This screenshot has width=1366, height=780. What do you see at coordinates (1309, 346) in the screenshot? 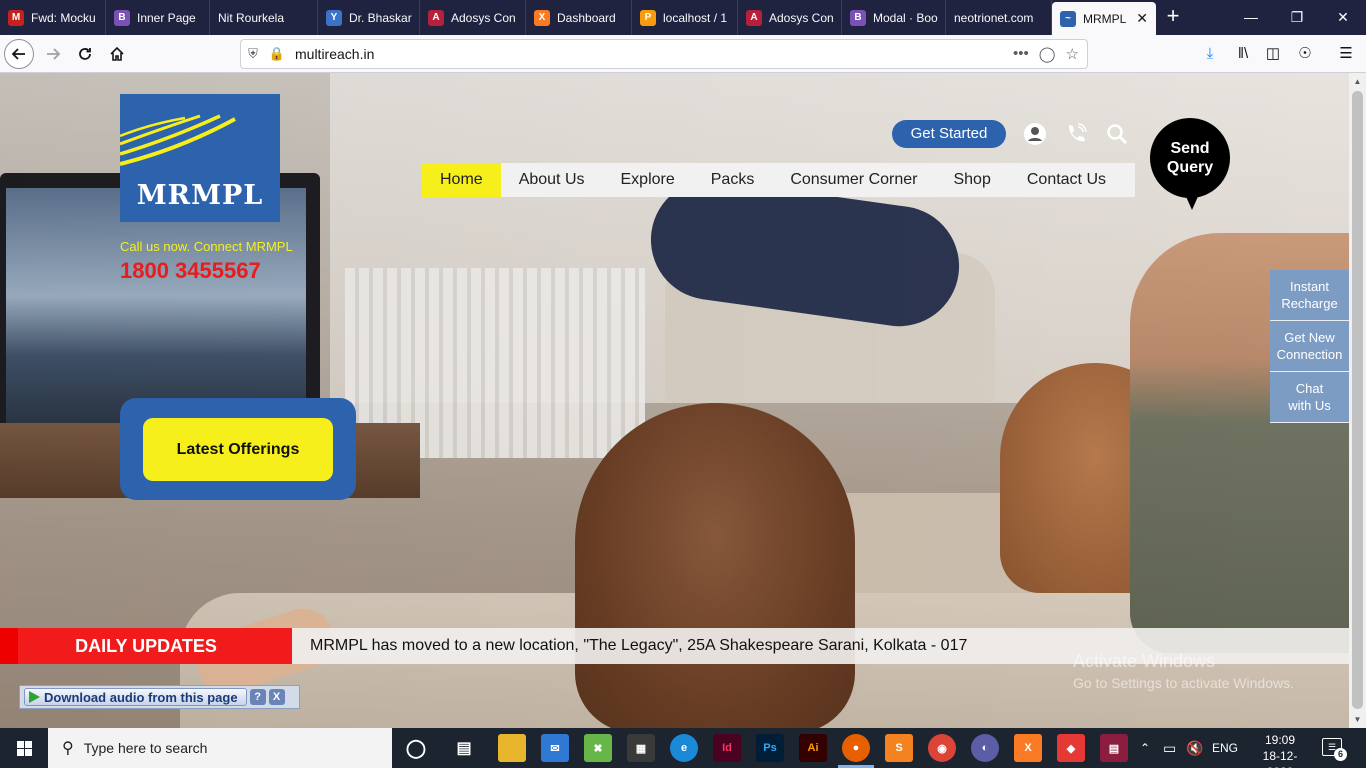
I see `get-new-connection-tab: Get New Connection` at bounding box center [1309, 346].